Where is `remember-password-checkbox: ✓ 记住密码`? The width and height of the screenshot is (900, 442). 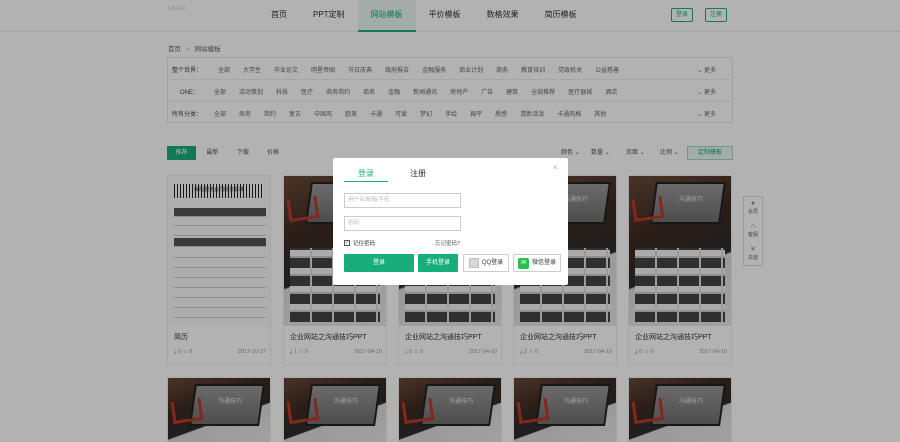 remember-password-checkbox: ✓ 记住密码 is located at coordinates (359, 243).